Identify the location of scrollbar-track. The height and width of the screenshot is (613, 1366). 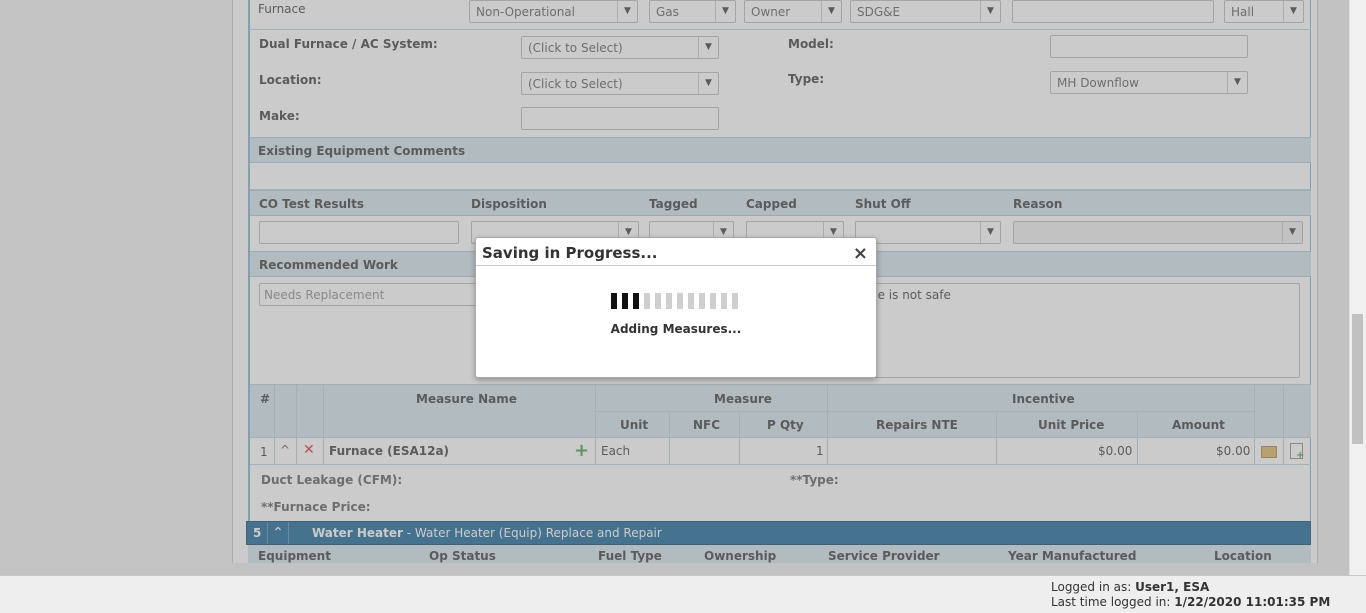
(1357, 287).